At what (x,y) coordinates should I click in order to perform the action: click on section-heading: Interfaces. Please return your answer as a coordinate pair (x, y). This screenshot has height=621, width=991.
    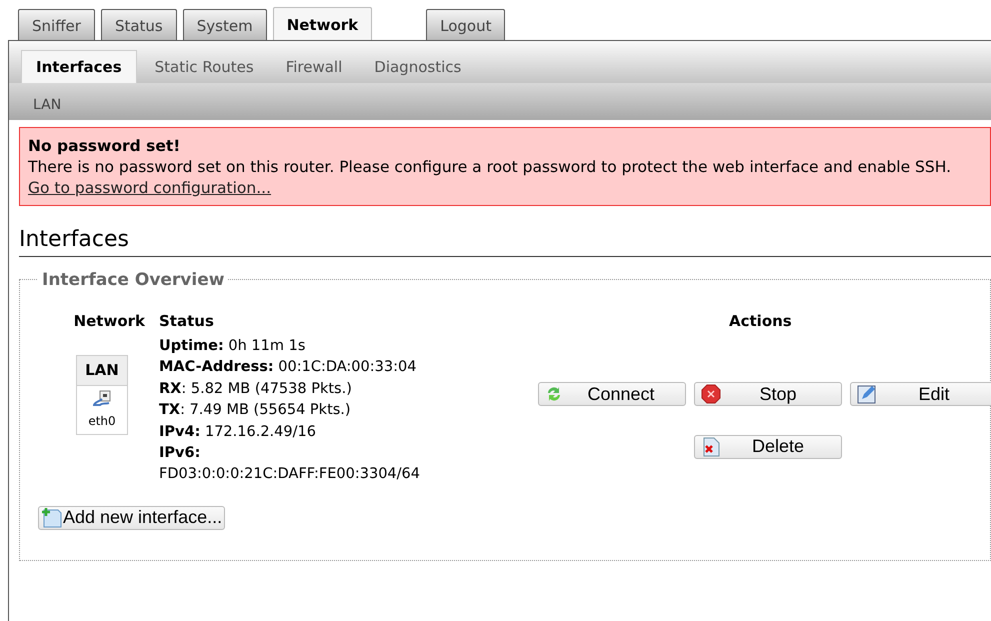
    Looking at the image, I should click on (505, 241).